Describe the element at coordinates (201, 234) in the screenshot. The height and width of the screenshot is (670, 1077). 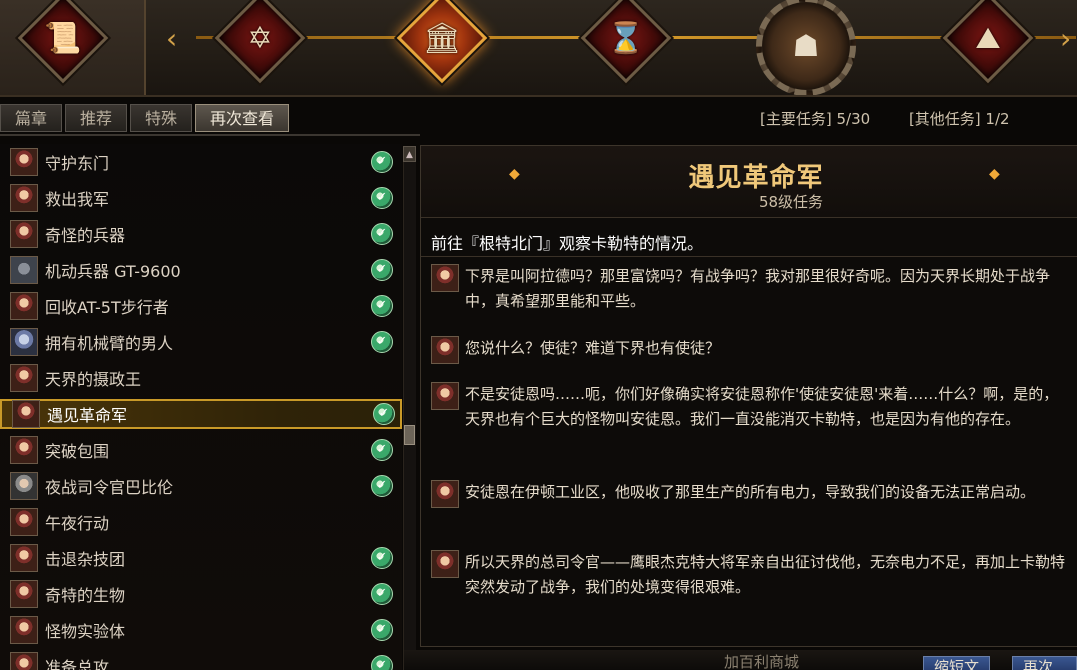
I see `quest-row: 奇怪的兵器 ✓` at that location.